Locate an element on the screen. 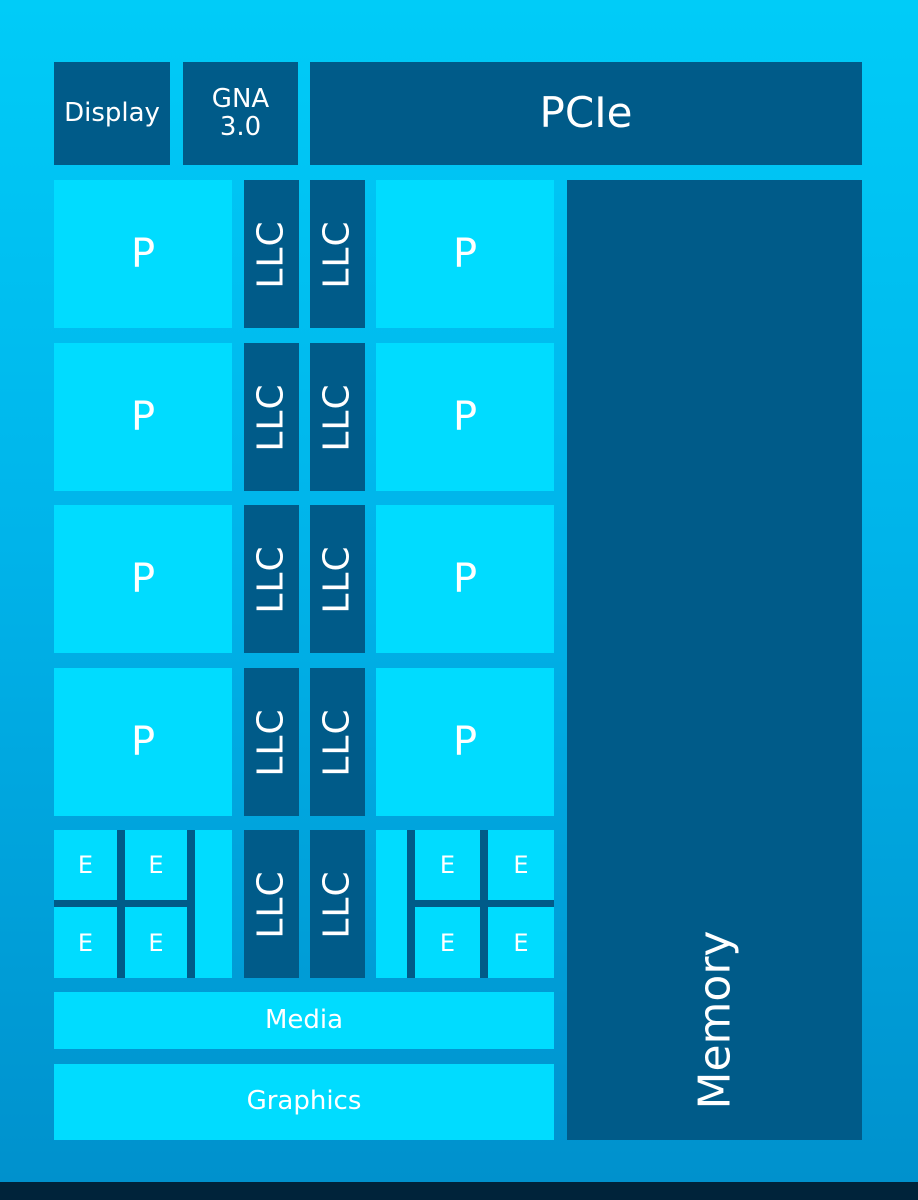 This screenshot has width=918, height=1200. bottom-band is located at coordinates (459, 1191).